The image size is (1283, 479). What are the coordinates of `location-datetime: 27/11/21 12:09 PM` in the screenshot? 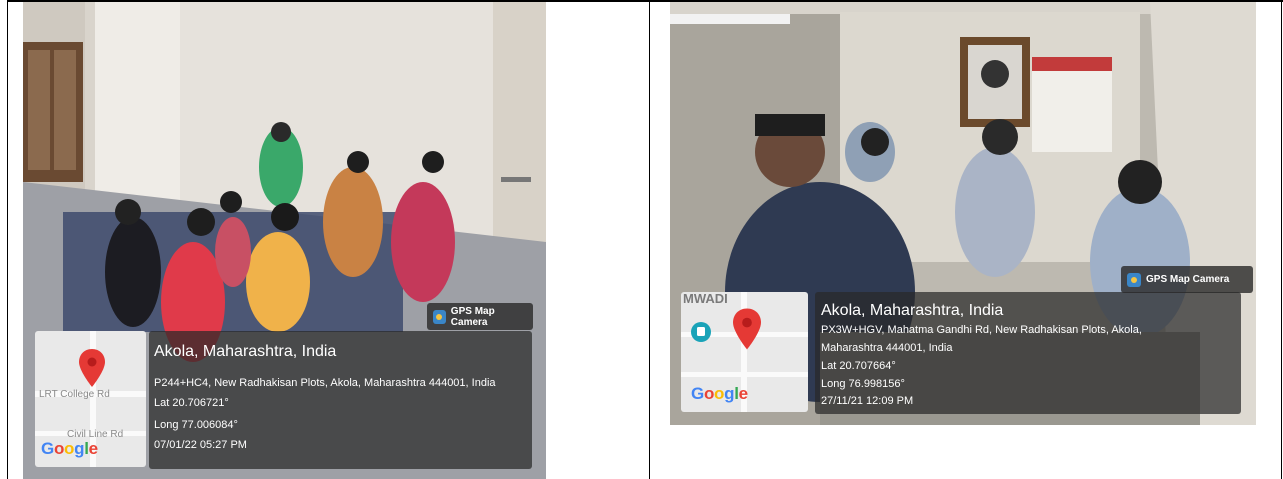 It's located at (867, 401).